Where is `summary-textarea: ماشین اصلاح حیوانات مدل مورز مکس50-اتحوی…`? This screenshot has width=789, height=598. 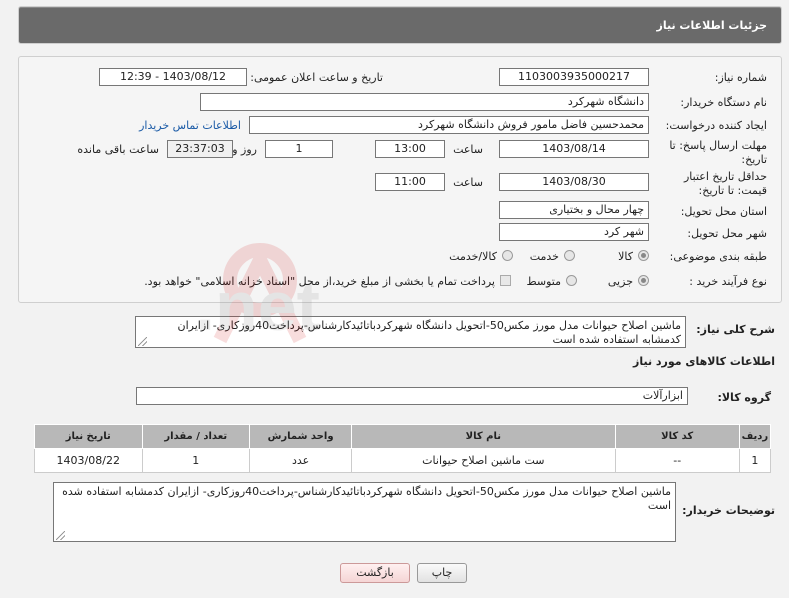
summary-textarea: ماشین اصلاح حیوانات مدل مورز مکس50-اتحوی… is located at coordinates (410, 332).